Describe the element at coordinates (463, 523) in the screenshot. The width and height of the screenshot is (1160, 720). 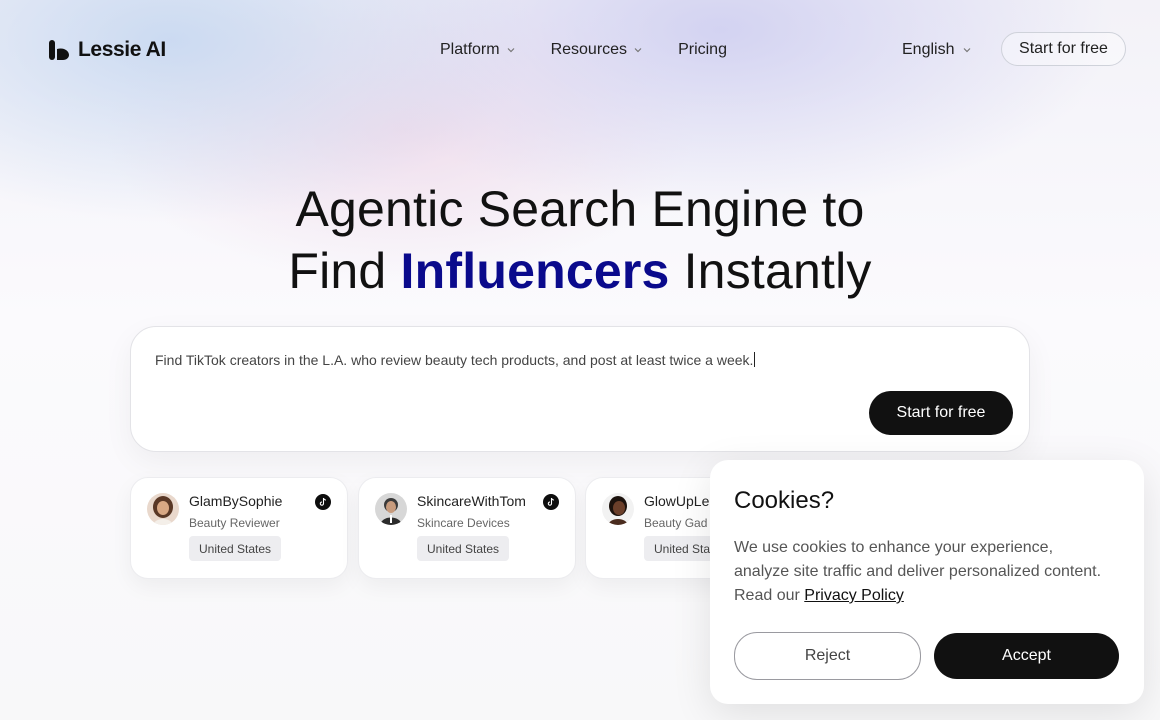
I see `creator-role: Skincare Devices` at that location.